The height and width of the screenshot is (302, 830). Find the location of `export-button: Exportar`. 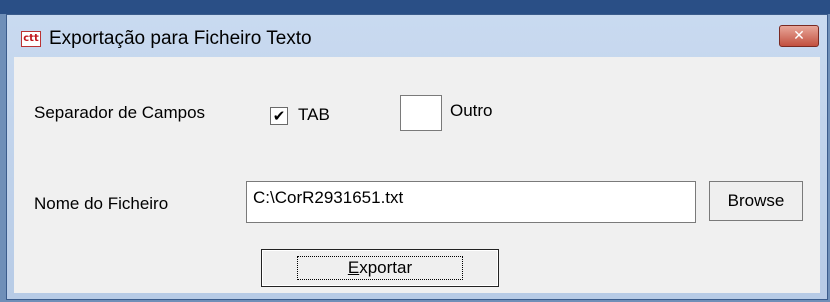

export-button: Exportar is located at coordinates (380, 268).